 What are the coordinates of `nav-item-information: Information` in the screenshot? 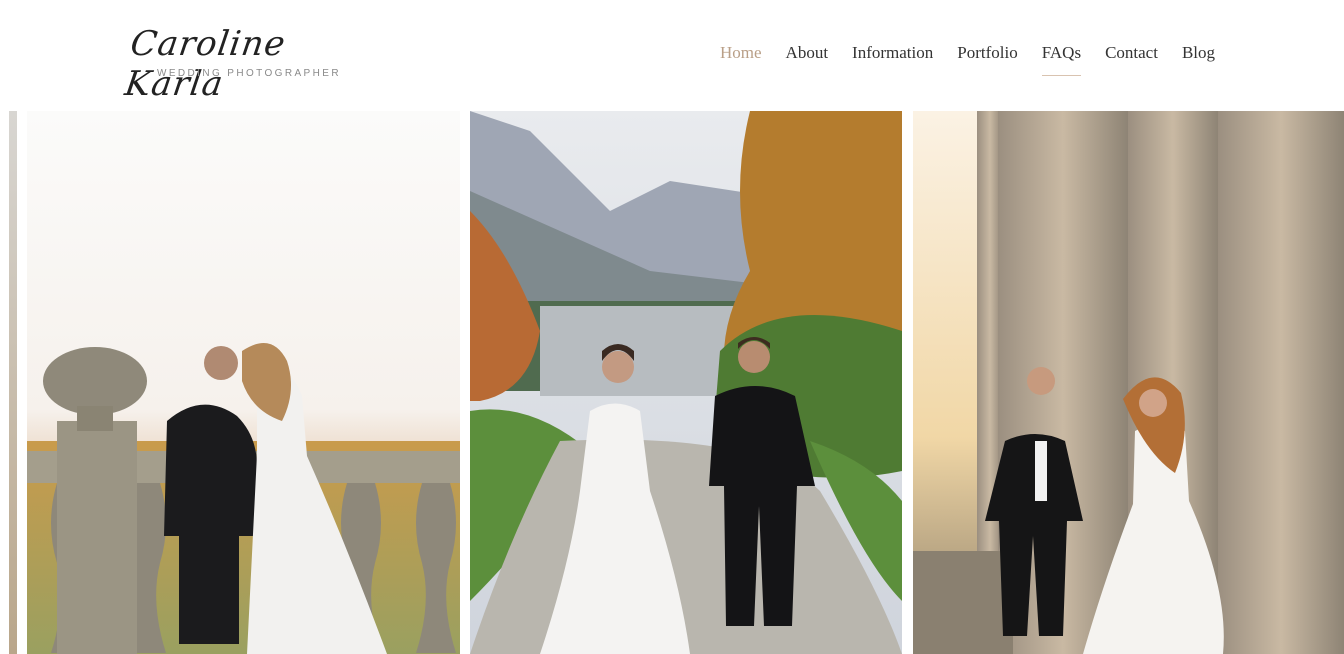 It's located at (892, 53).